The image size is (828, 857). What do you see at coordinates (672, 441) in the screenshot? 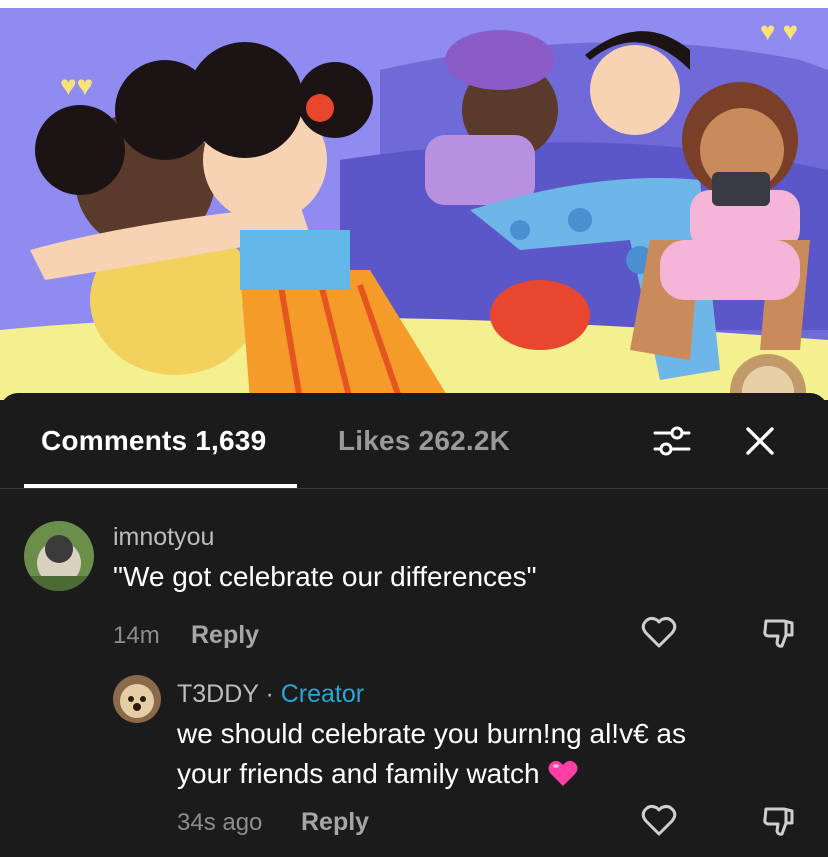
I see `sliders-icon` at bounding box center [672, 441].